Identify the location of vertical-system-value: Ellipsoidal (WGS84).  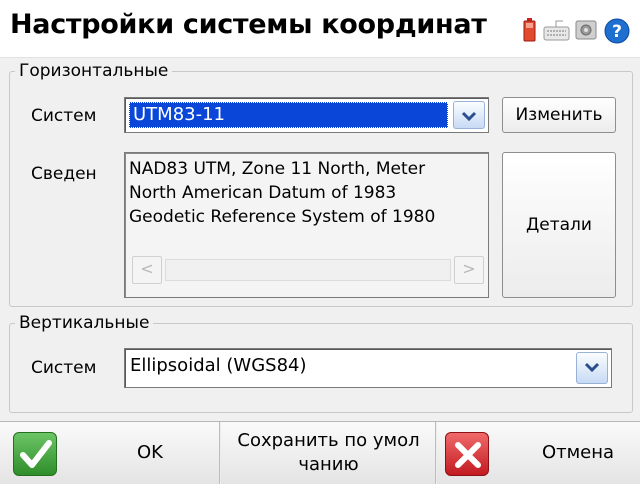
(218, 365).